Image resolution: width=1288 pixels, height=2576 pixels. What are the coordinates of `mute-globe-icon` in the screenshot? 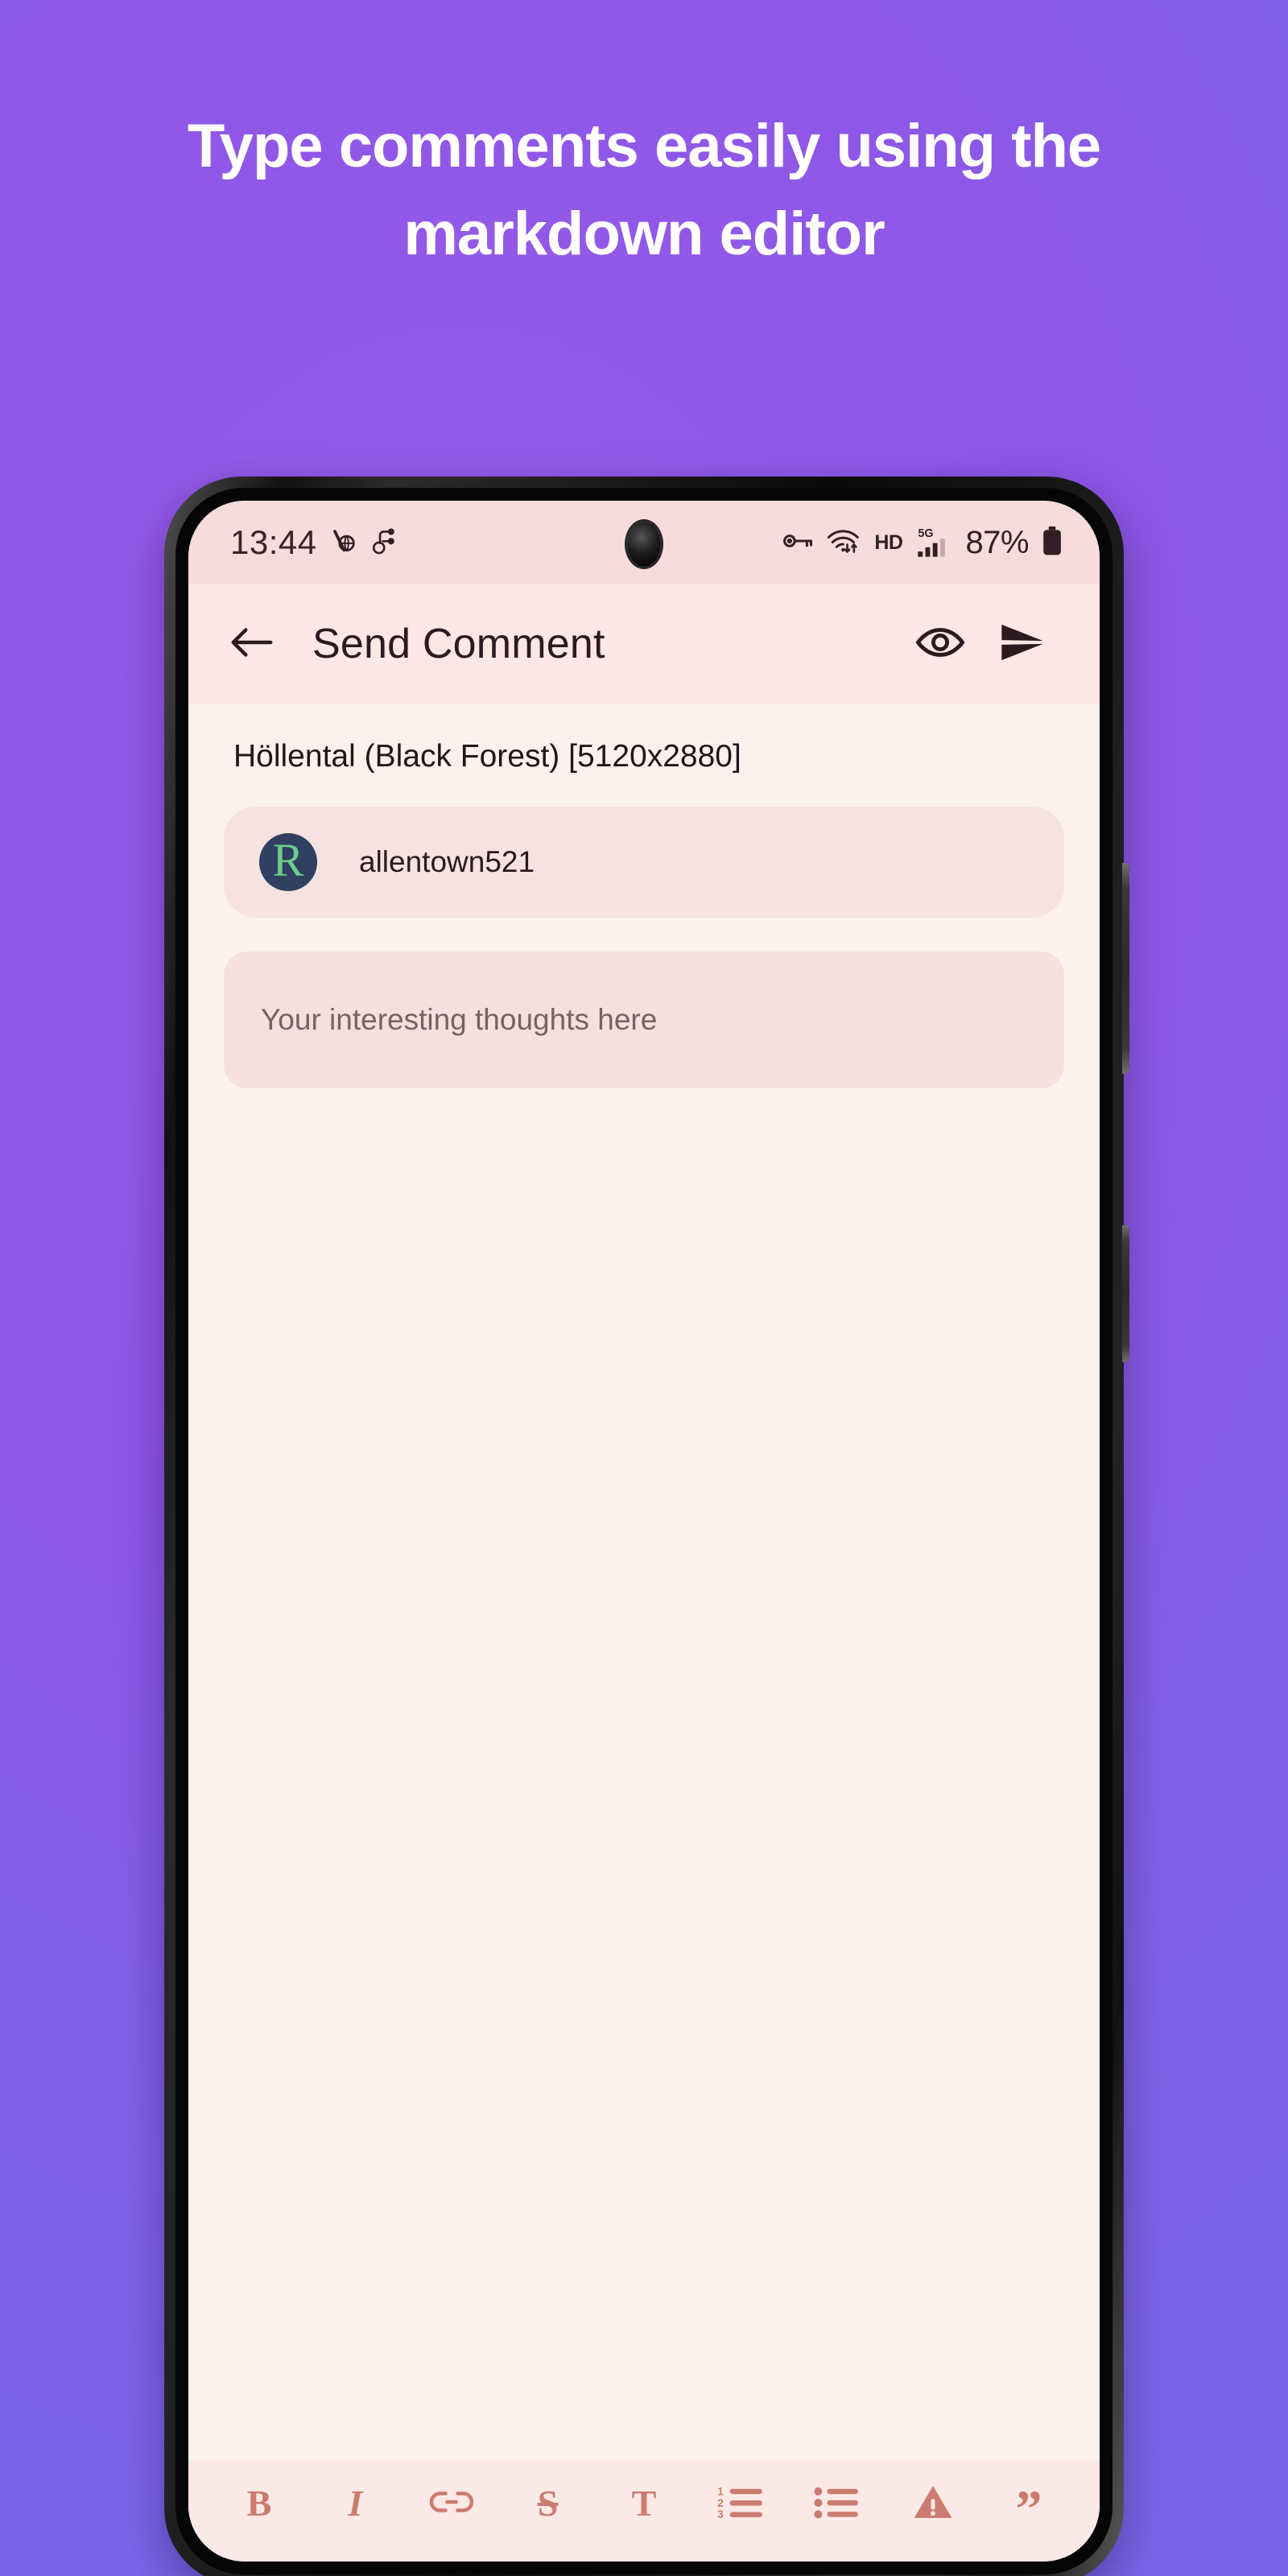 It's located at (343, 543).